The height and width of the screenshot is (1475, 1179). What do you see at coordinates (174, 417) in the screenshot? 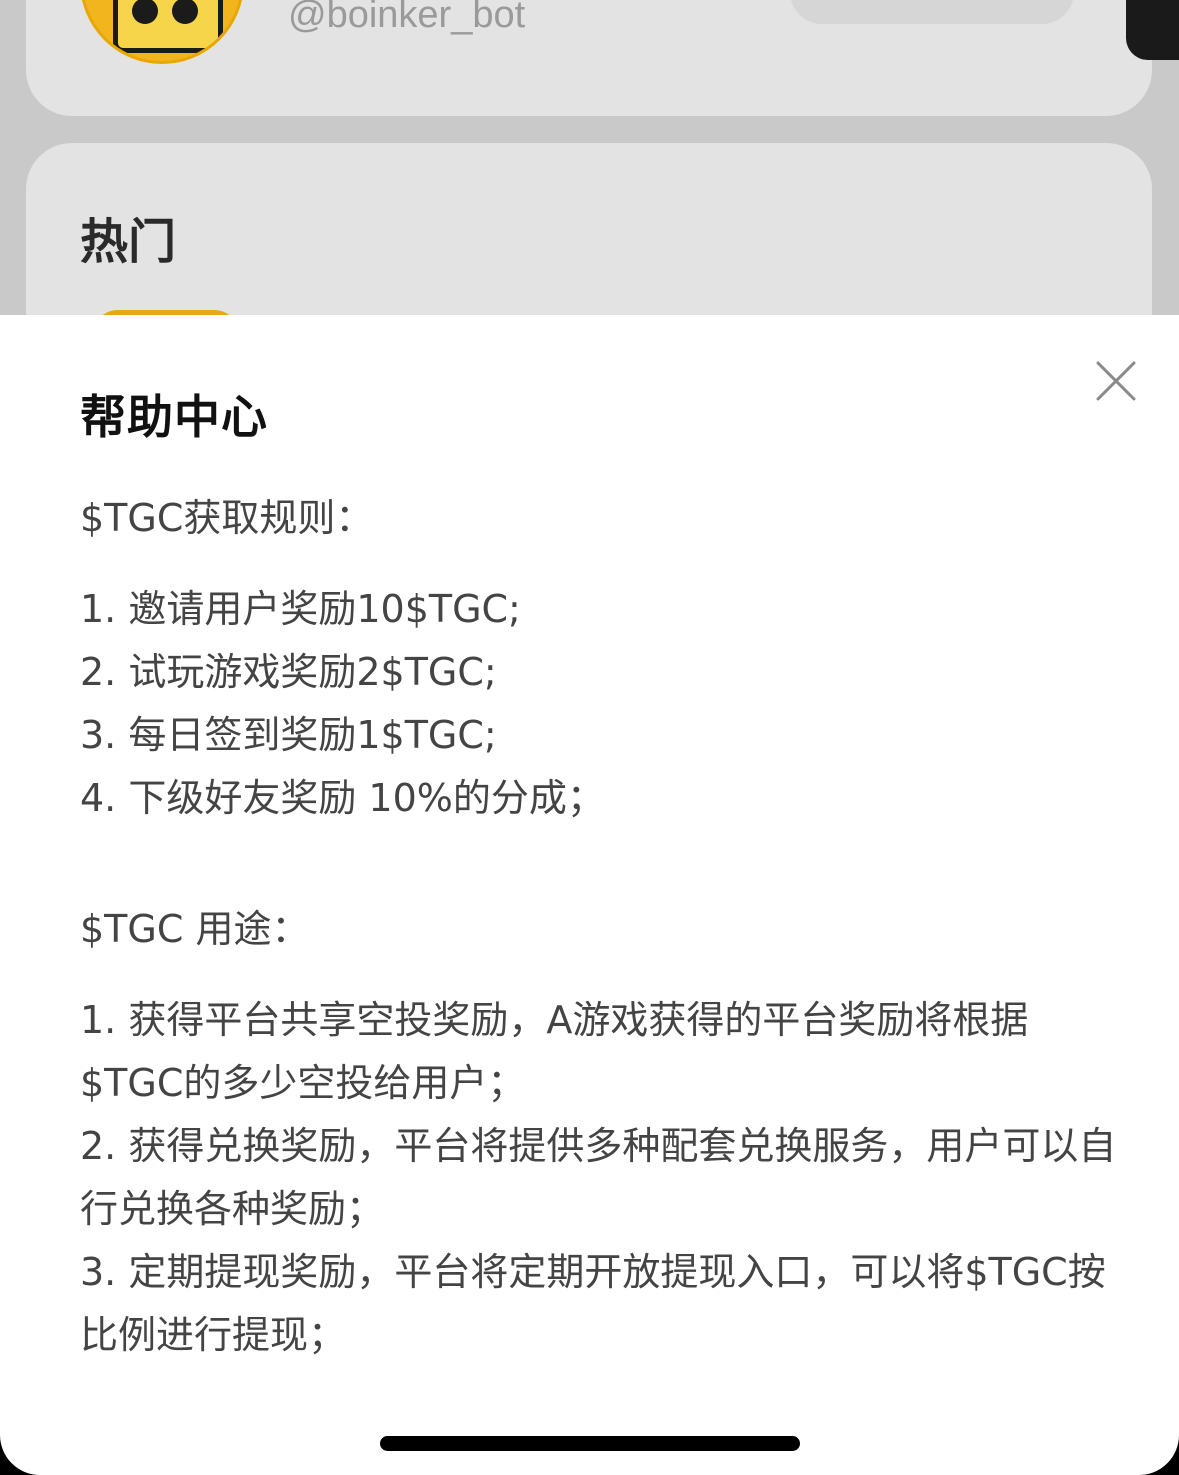
I see `sheet-title: 帮助中心` at bounding box center [174, 417].